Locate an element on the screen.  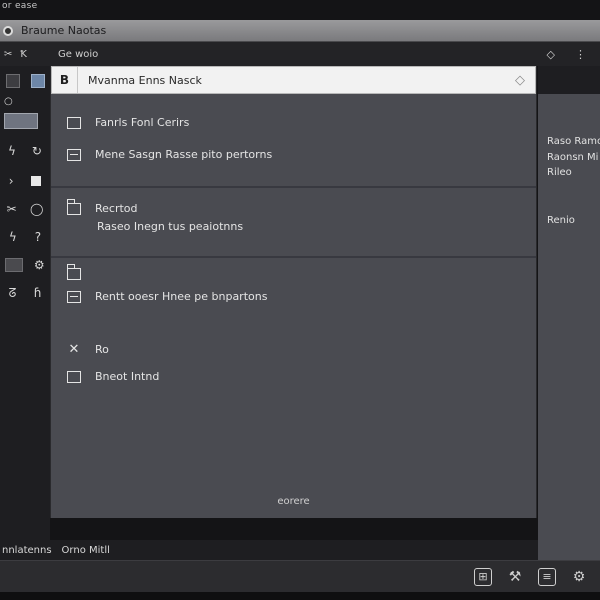
main-footer-label: eorere is located at coordinates (293, 501).